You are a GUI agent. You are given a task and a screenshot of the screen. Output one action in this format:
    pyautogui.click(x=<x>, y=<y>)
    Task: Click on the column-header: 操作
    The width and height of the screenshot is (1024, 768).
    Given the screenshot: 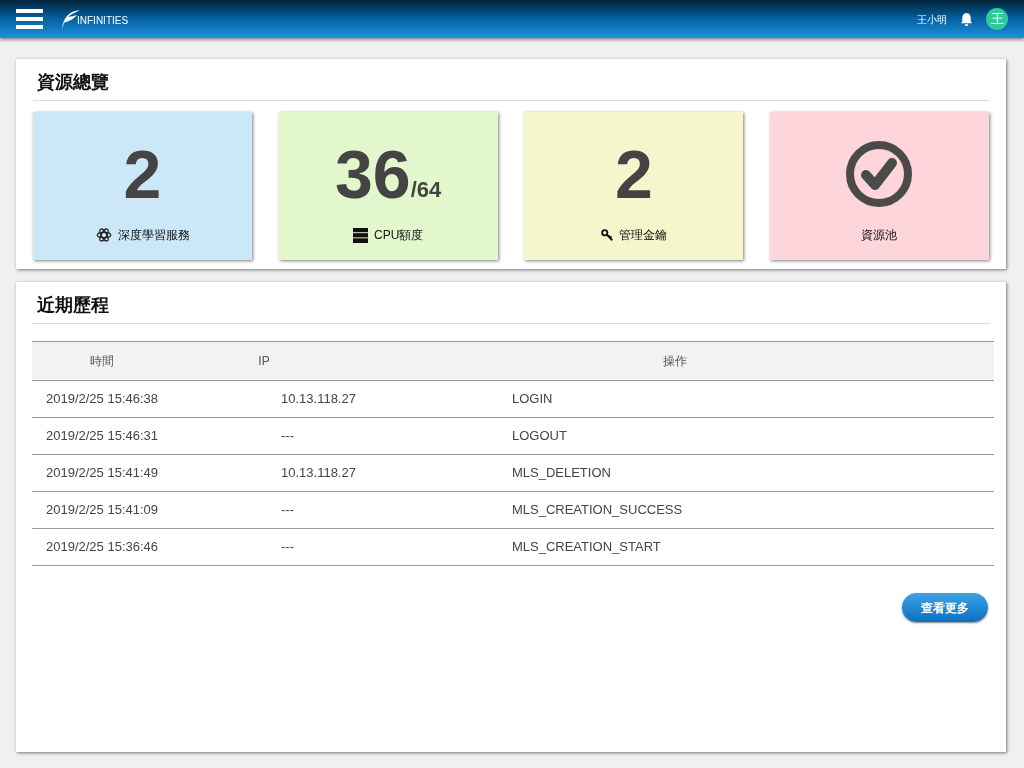 What is the action you would take?
    pyautogui.click(x=674, y=361)
    